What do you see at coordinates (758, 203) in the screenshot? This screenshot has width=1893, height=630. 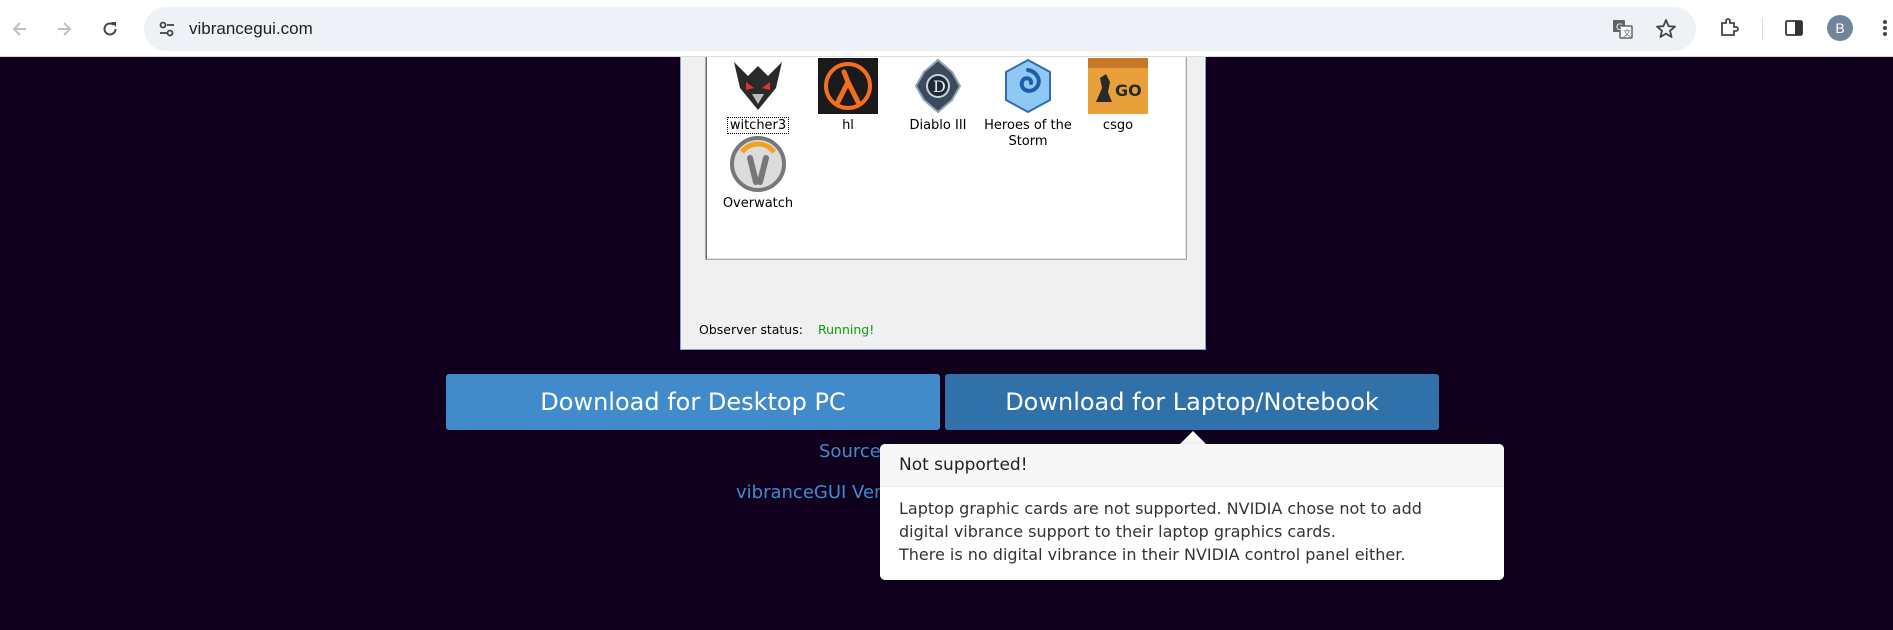 I see `game-label: Overwatch` at bounding box center [758, 203].